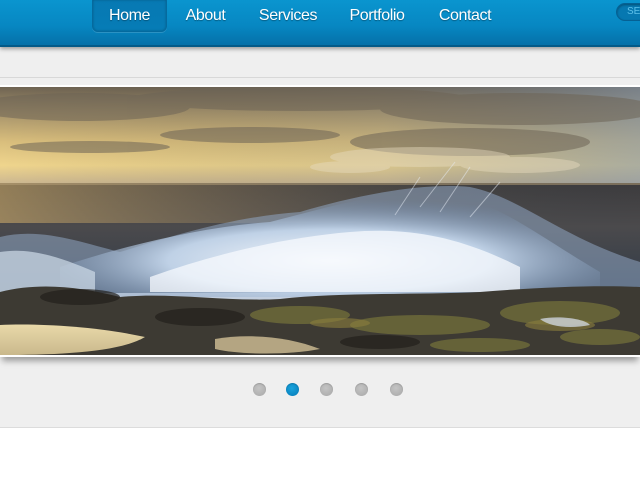 The width and height of the screenshot is (640, 500). What do you see at coordinates (129, 16) in the screenshot?
I see `nav-item-home: Home` at bounding box center [129, 16].